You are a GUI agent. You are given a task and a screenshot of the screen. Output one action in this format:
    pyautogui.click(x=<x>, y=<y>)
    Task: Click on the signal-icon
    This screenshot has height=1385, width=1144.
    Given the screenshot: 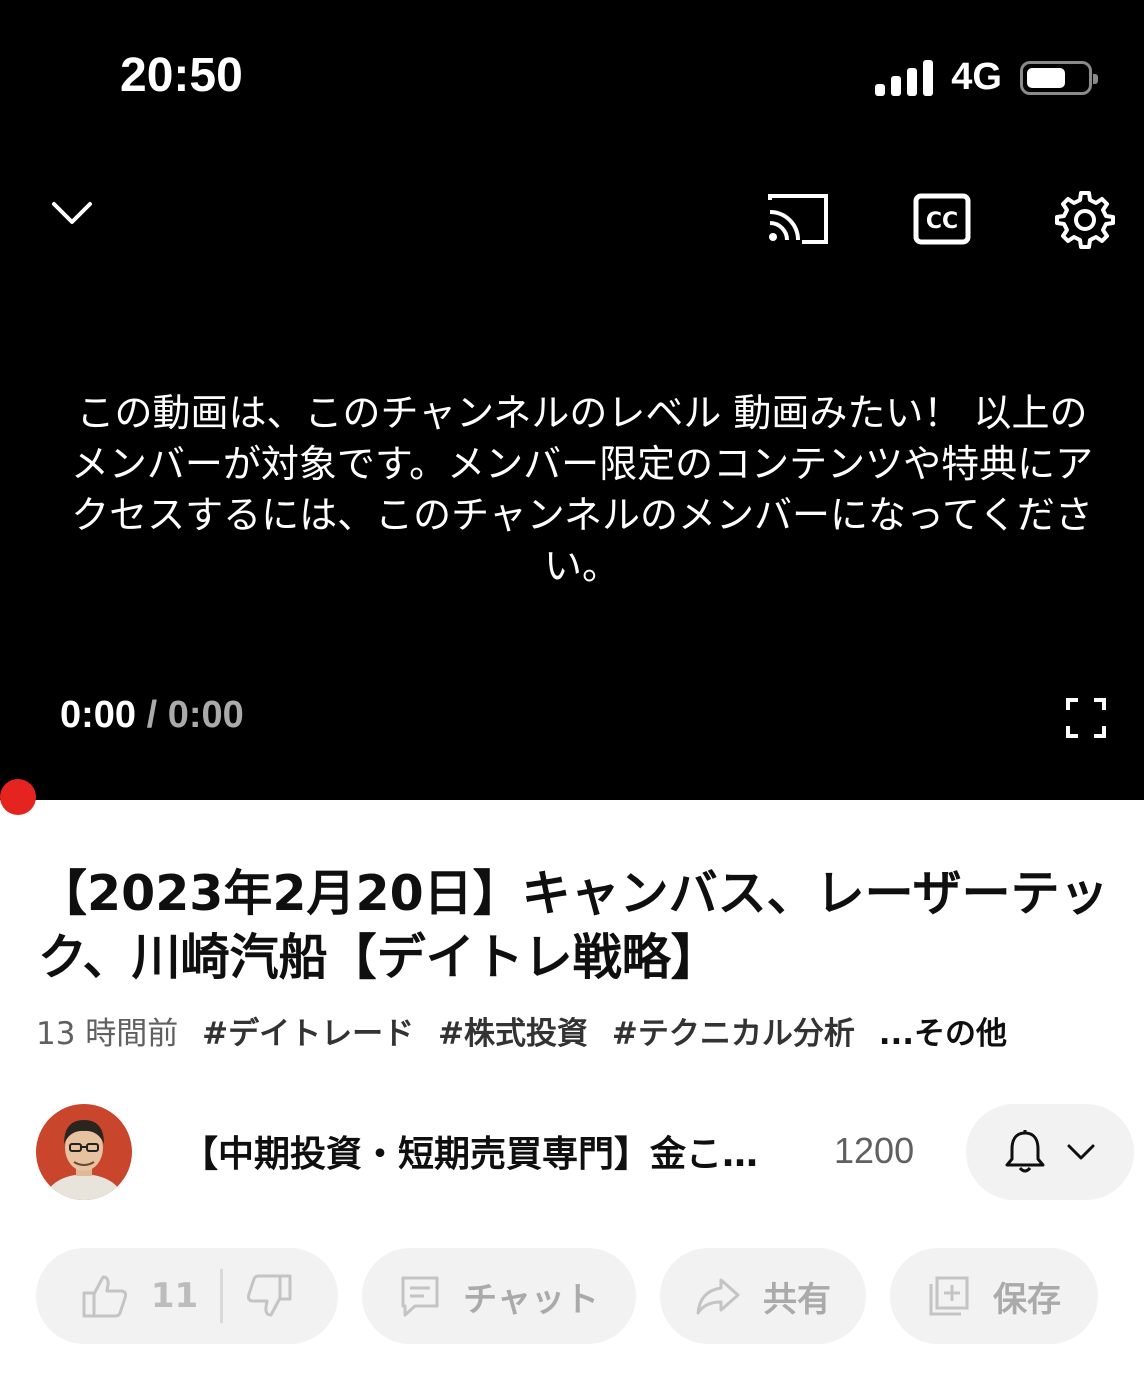 What is the action you would take?
    pyautogui.click(x=904, y=77)
    